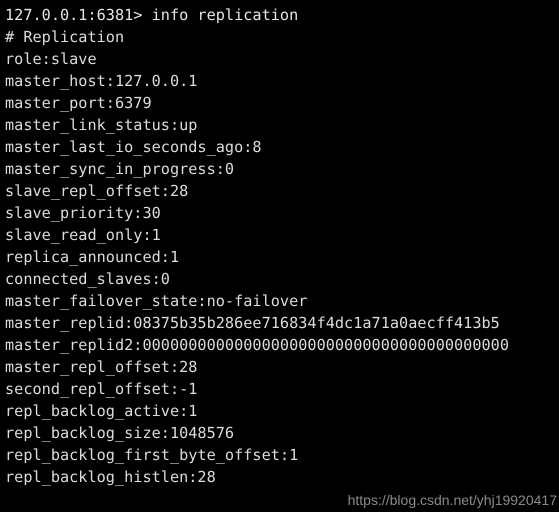  Describe the element at coordinates (101, 125) in the screenshot. I see `output-line-master-link-status: master_link_status:up` at that location.